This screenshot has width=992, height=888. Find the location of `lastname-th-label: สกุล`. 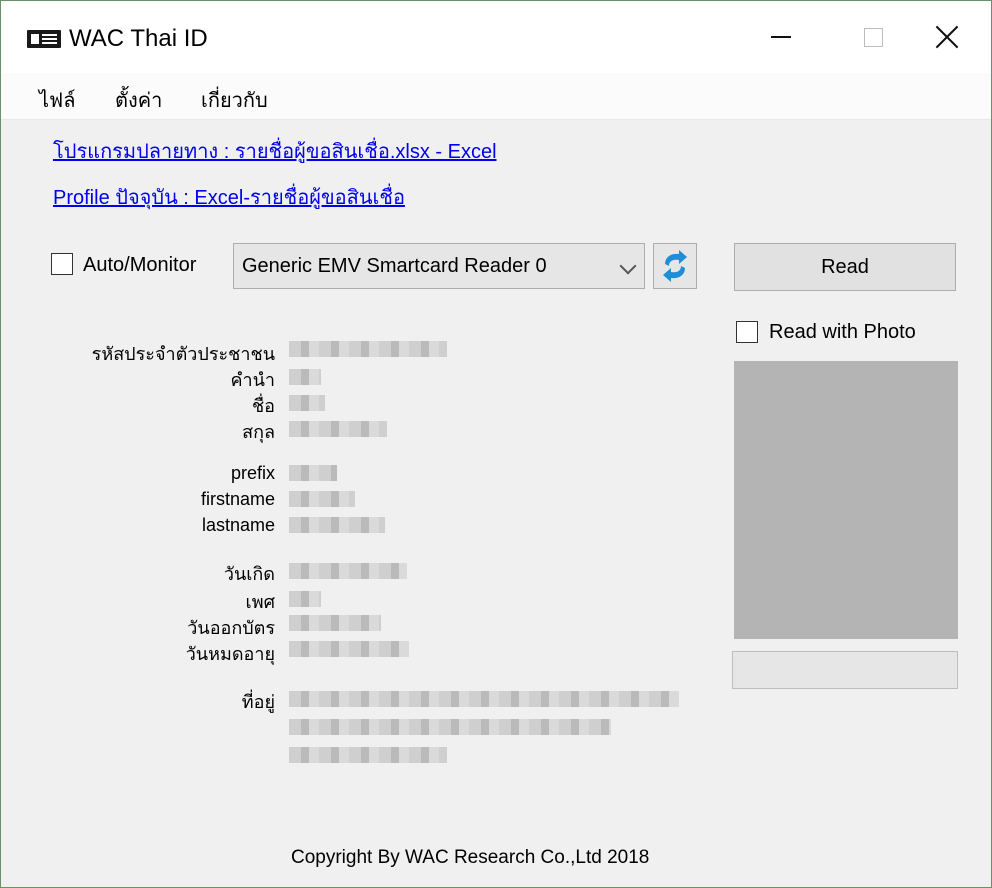

lastname-th-label: สกุล is located at coordinates (258, 432).